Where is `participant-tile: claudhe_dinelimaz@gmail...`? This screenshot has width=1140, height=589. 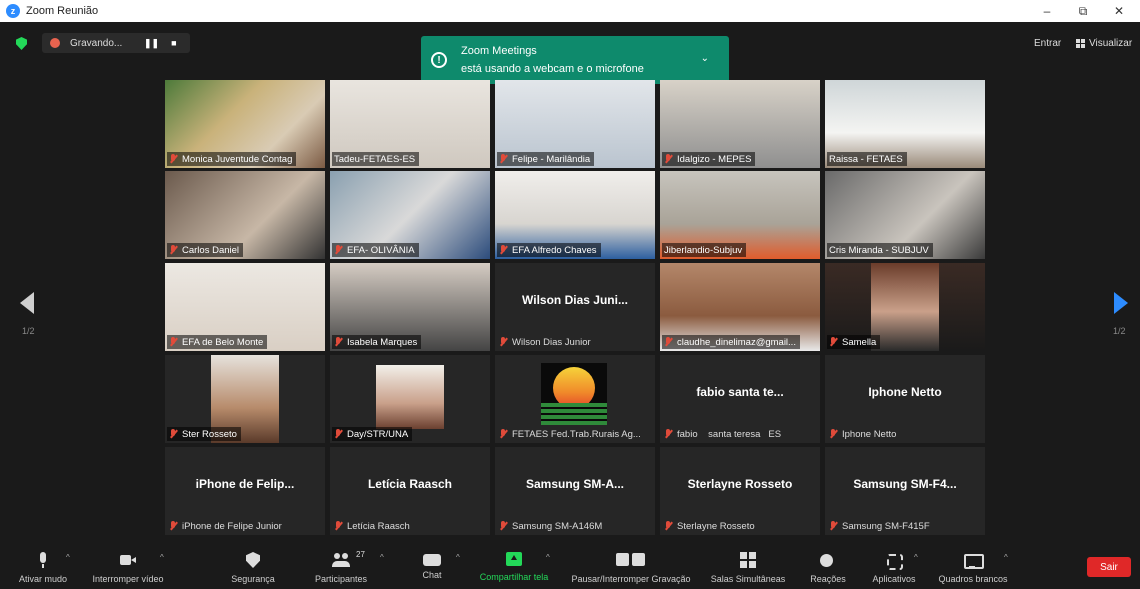 participant-tile: claudhe_dinelimaz@gmail... is located at coordinates (740, 307).